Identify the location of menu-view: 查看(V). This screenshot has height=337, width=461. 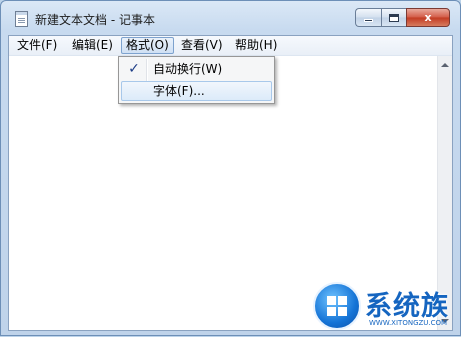
(202, 45).